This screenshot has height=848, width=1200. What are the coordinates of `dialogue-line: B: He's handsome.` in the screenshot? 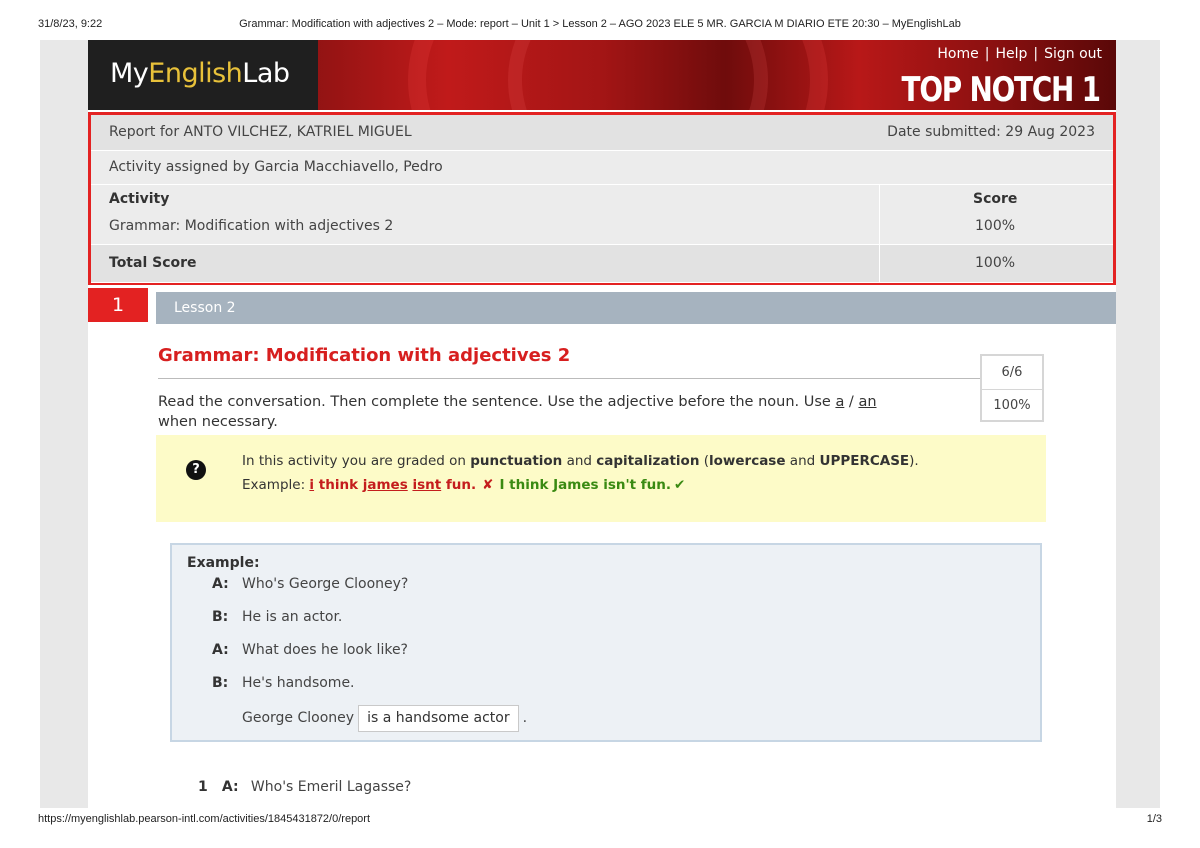 It's located at (283, 683).